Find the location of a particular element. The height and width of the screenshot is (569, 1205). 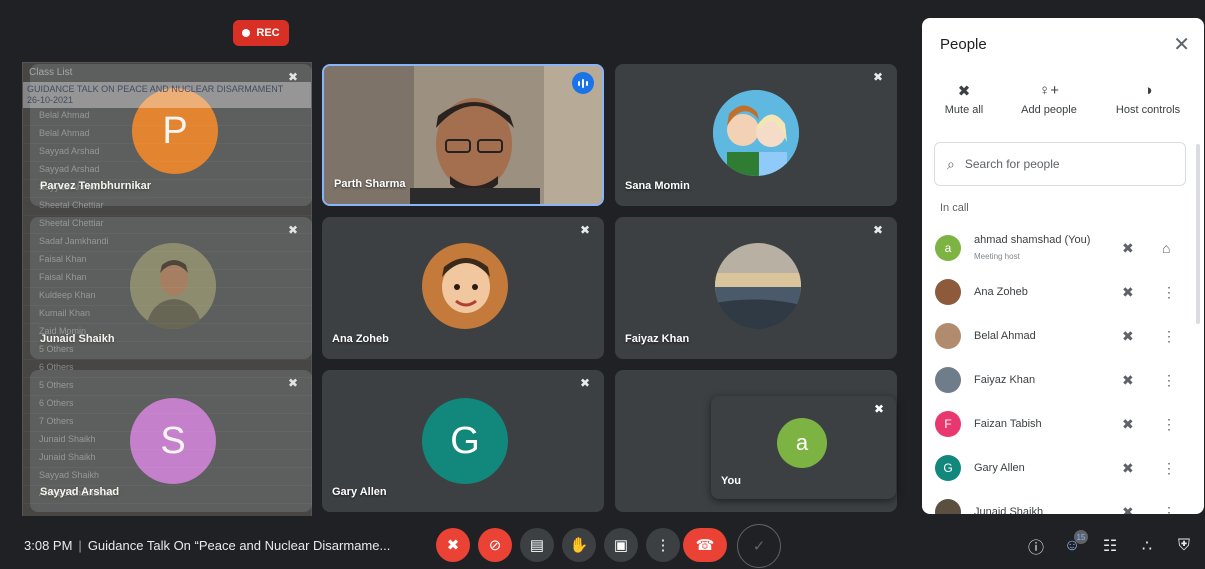

activities-icon: ∴ is located at coordinates (1147, 546).